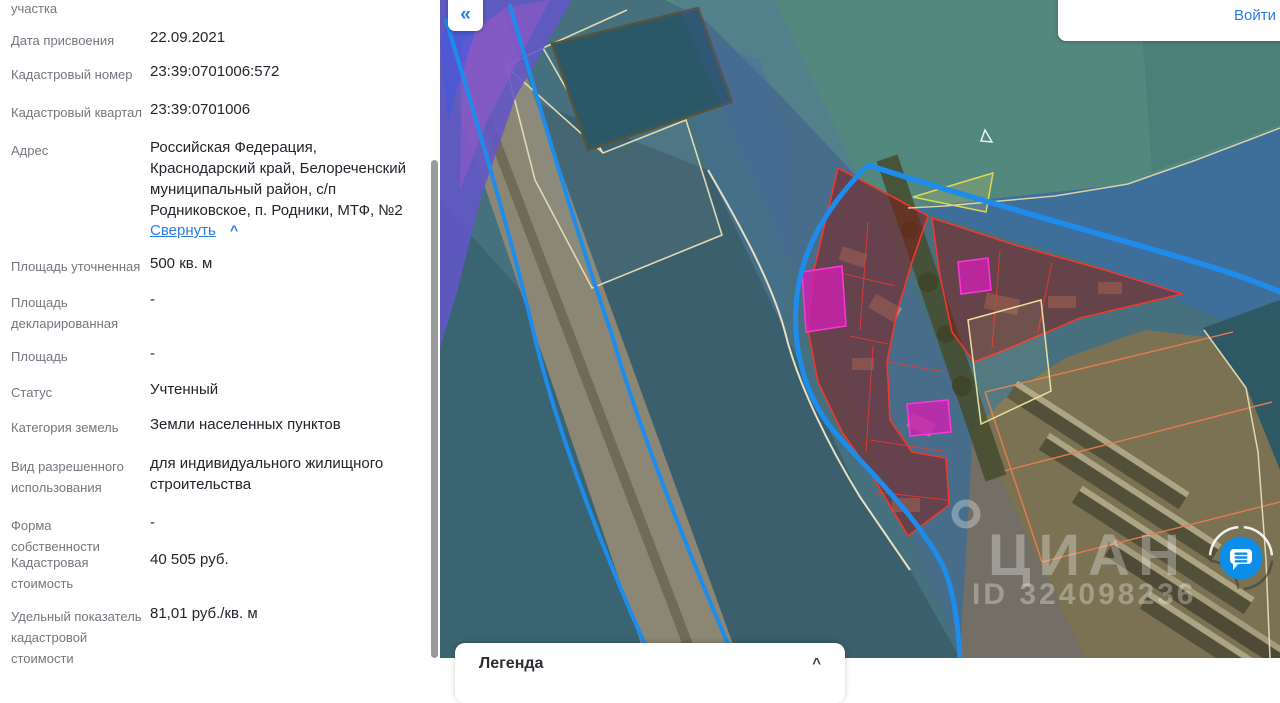  Describe the element at coordinates (215, 71) in the screenshot. I see `row-value: 23:39:0701006:572` at that location.